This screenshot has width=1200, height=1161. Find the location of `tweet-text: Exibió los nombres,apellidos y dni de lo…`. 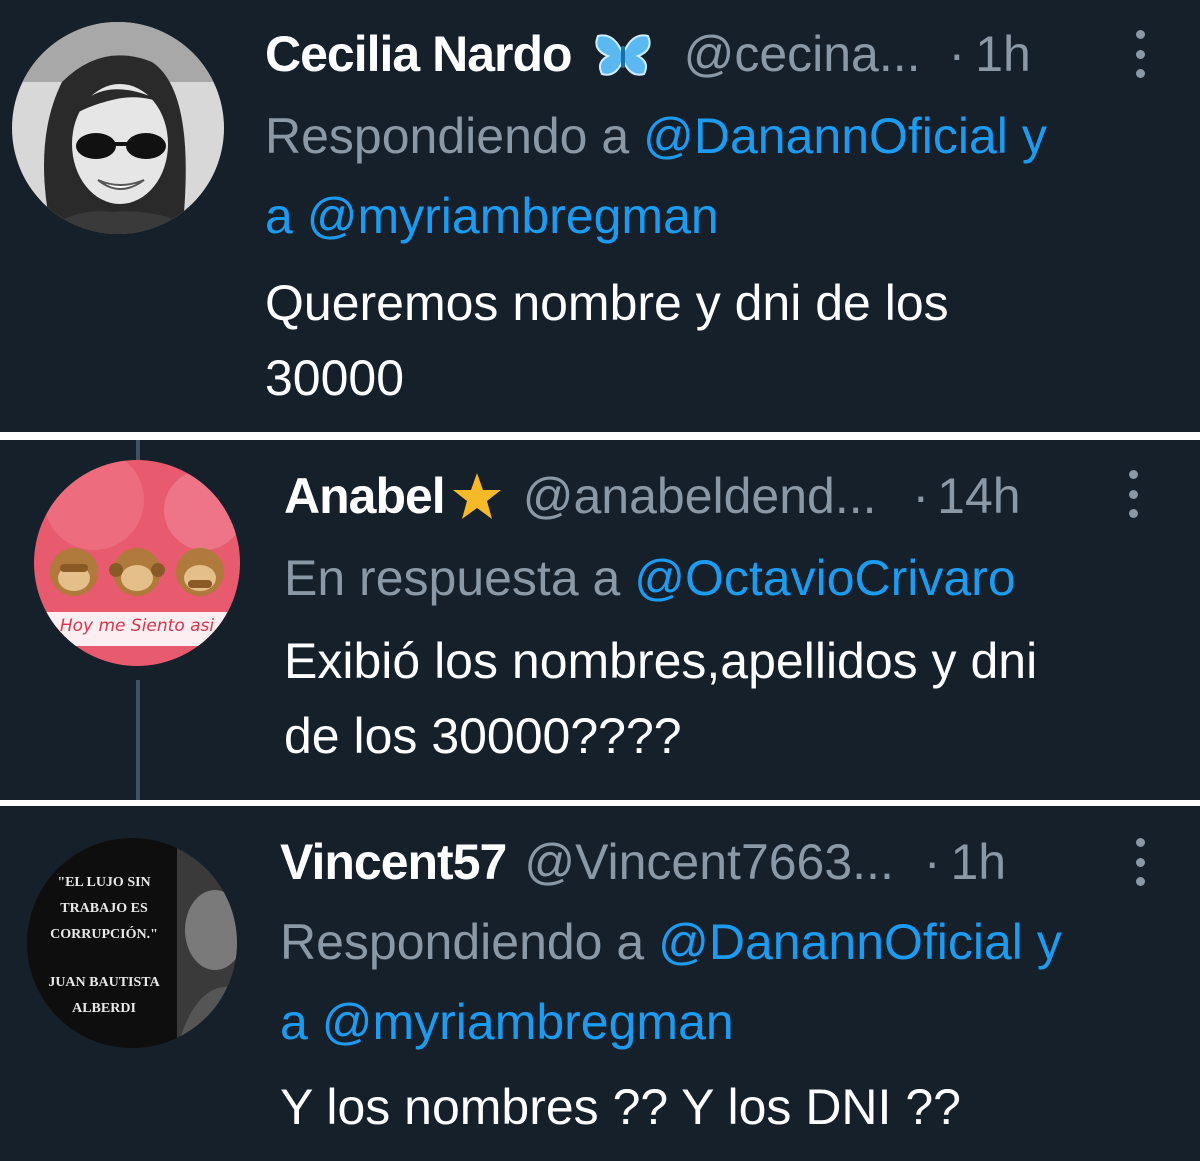

tweet-text: Exibió los nombres,apellidos y dni de lo… is located at coordinates (734, 699).